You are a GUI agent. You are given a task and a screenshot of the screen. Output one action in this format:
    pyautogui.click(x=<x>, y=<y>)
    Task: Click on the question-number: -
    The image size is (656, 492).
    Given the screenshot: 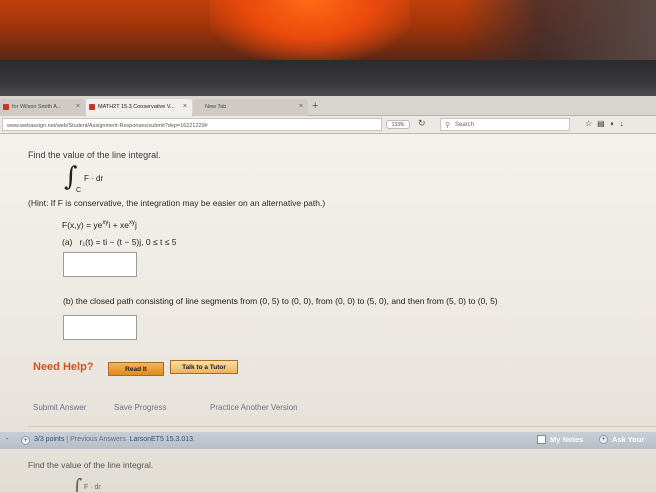 What is the action you would take?
    pyautogui.click(x=7, y=439)
    